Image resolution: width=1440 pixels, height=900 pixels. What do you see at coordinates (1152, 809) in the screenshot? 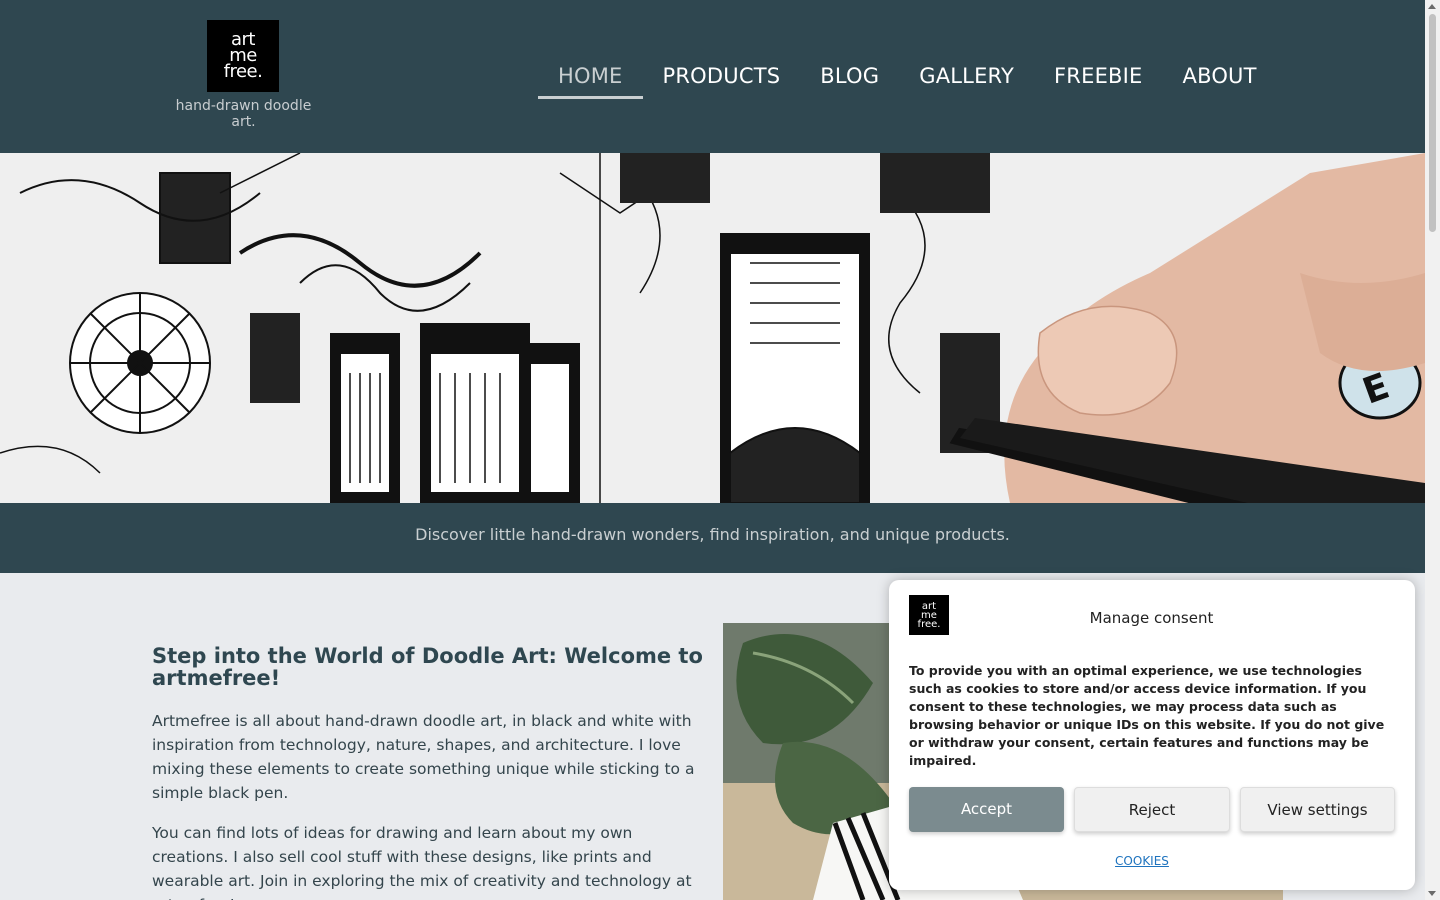
I see `reject-button: Reject` at bounding box center [1152, 809].